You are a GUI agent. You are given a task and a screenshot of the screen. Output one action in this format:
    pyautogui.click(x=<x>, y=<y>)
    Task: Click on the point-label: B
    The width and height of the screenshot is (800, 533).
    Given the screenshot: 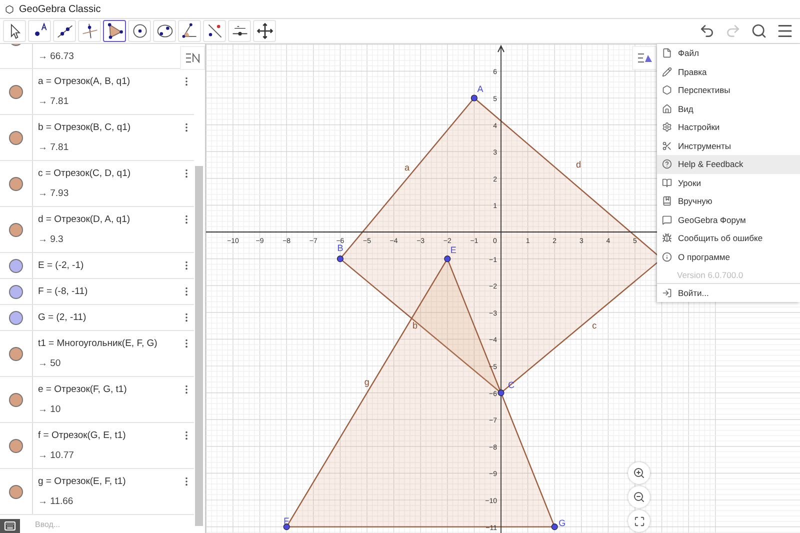 What is the action you would take?
    pyautogui.click(x=340, y=247)
    